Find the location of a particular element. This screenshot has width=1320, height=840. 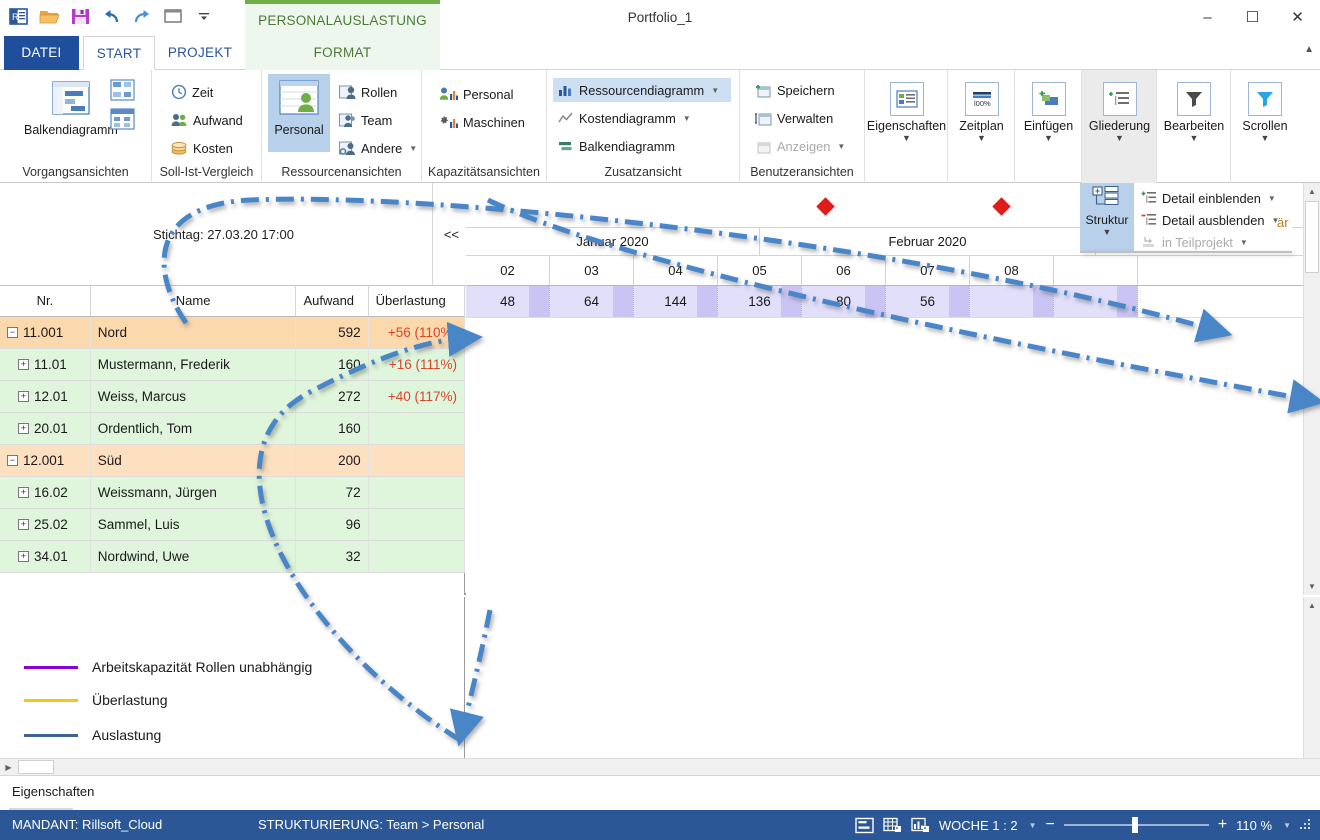

zoom-slider is located at coordinates (1136, 825).